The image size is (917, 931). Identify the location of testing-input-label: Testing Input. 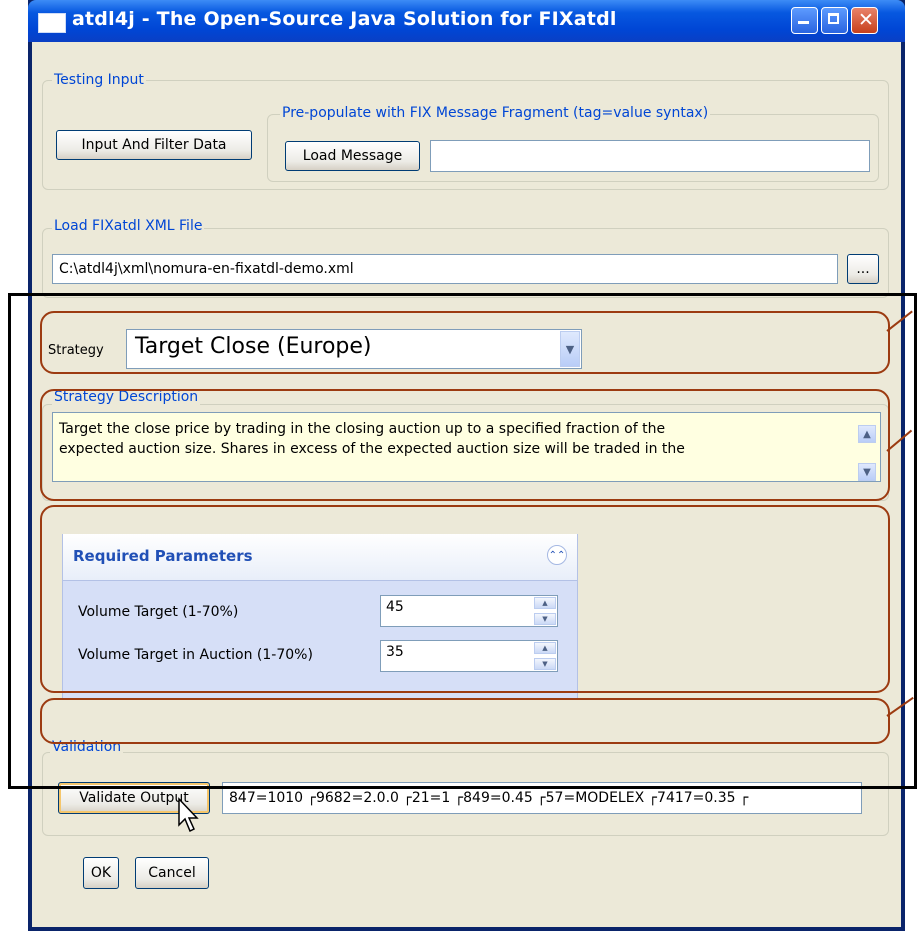
(99, 80).